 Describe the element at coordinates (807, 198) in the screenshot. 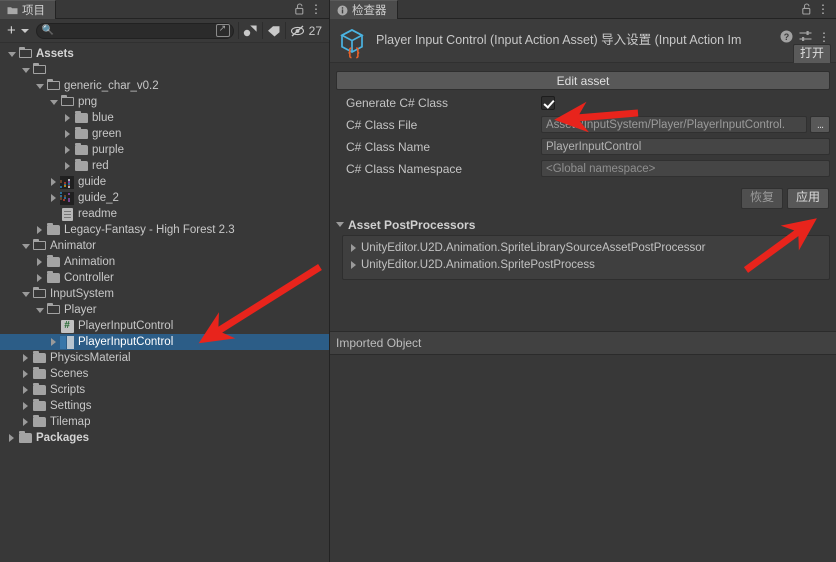

I see `apply-button: 应用` at that location.